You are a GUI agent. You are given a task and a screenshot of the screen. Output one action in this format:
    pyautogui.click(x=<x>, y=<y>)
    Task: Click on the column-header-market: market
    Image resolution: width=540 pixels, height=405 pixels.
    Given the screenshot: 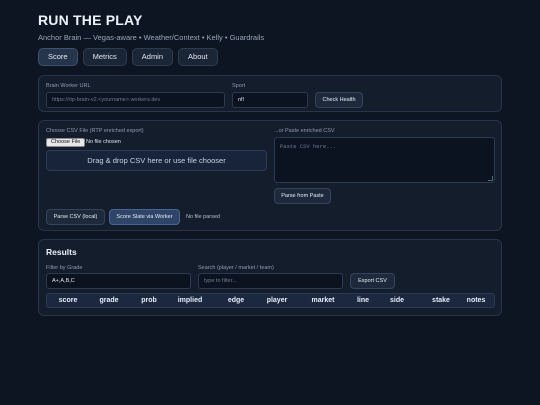 What is the action you would take?
    pyautogui.click(x=323, y=300)
    